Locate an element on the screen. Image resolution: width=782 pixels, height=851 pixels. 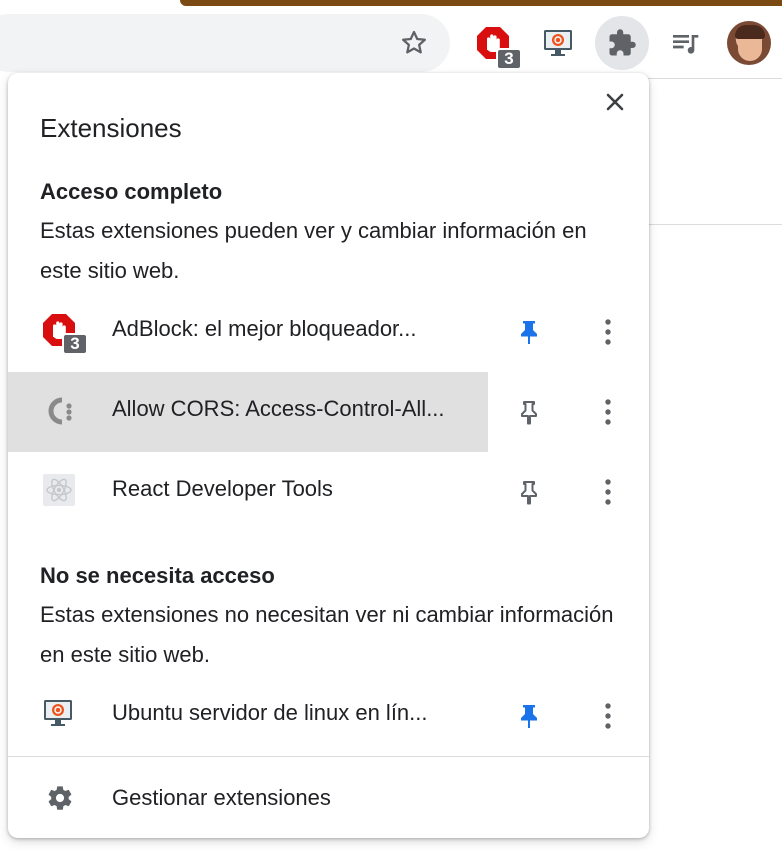
avatar is located at coordinates (749, 43).